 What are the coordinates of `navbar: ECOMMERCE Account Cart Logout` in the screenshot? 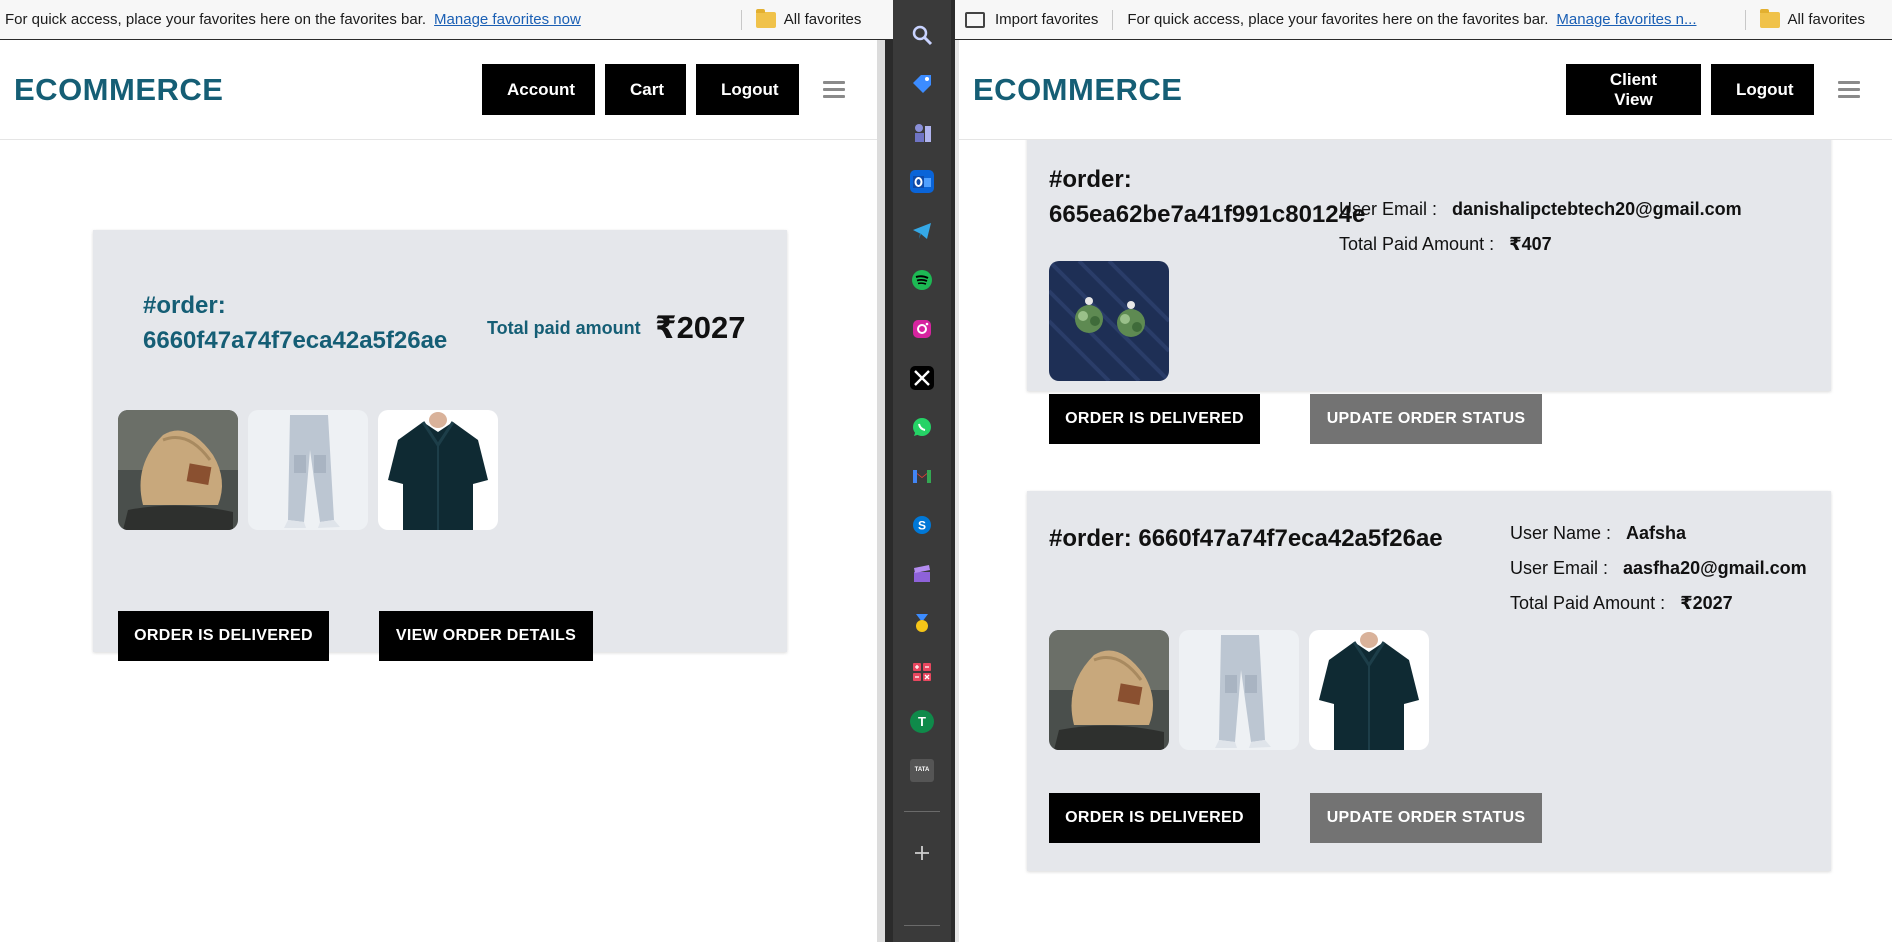 It's located at (438, 90).